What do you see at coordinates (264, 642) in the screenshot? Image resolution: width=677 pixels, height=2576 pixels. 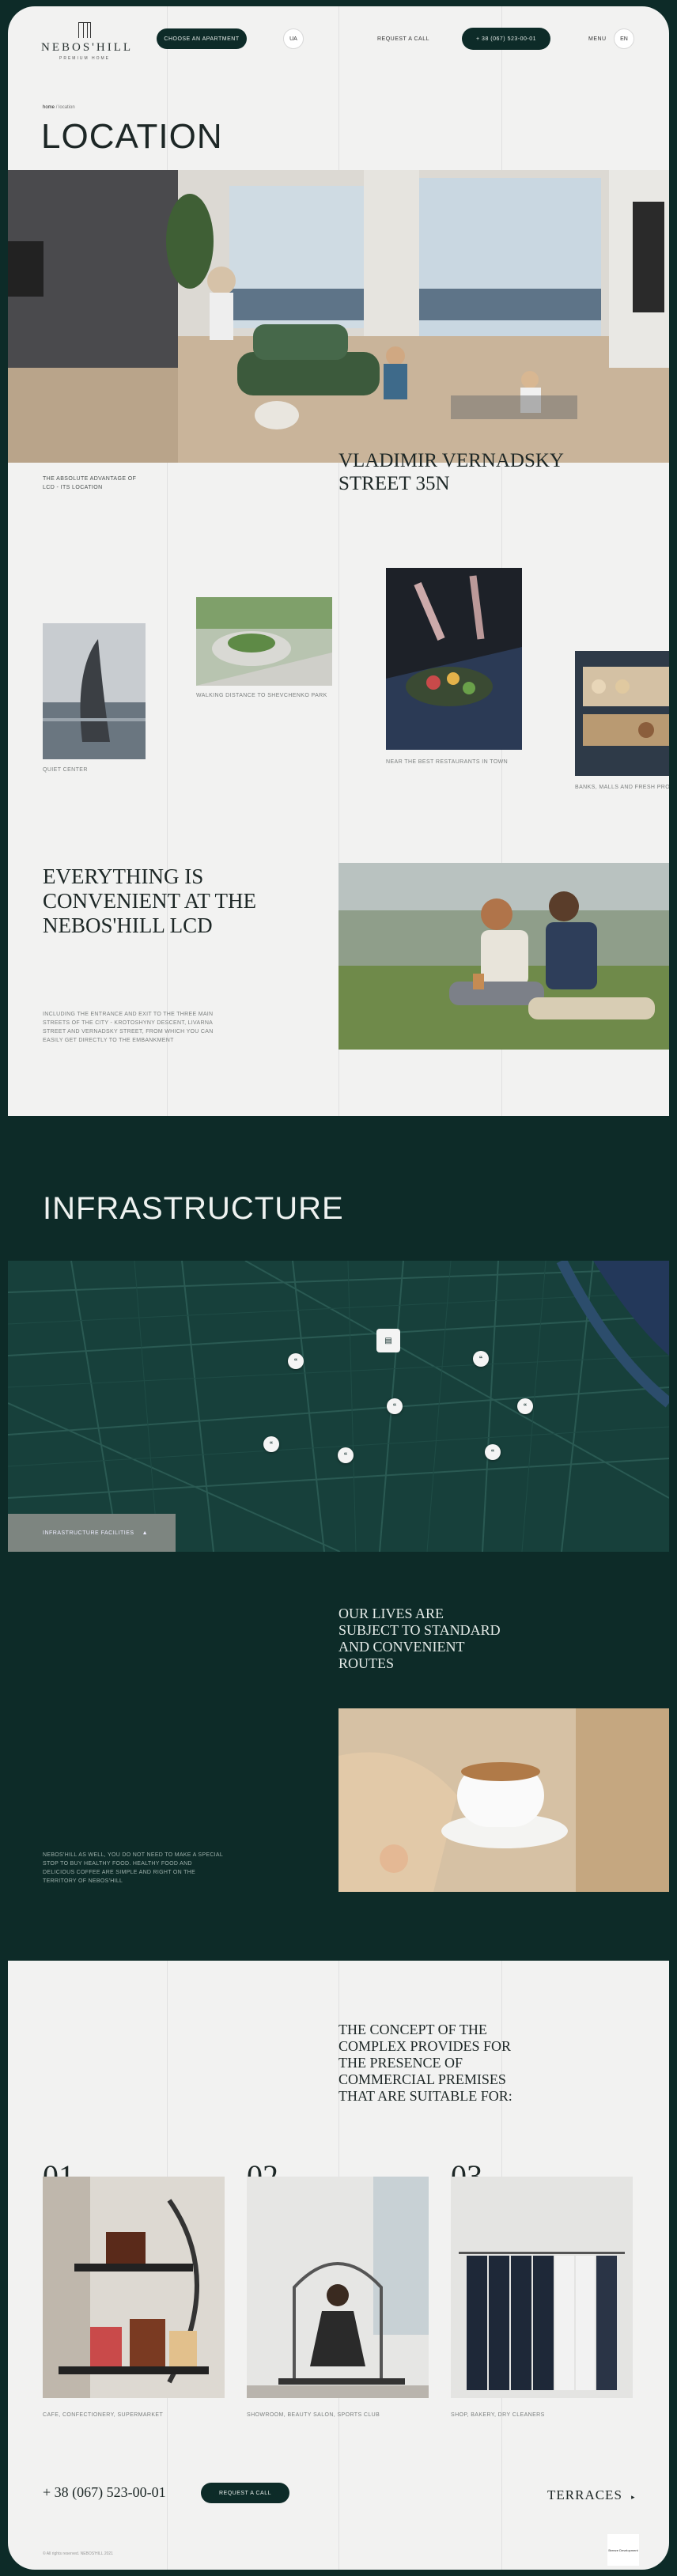 I see `shevchenko-park-photo` at bounding box center [264, 642].